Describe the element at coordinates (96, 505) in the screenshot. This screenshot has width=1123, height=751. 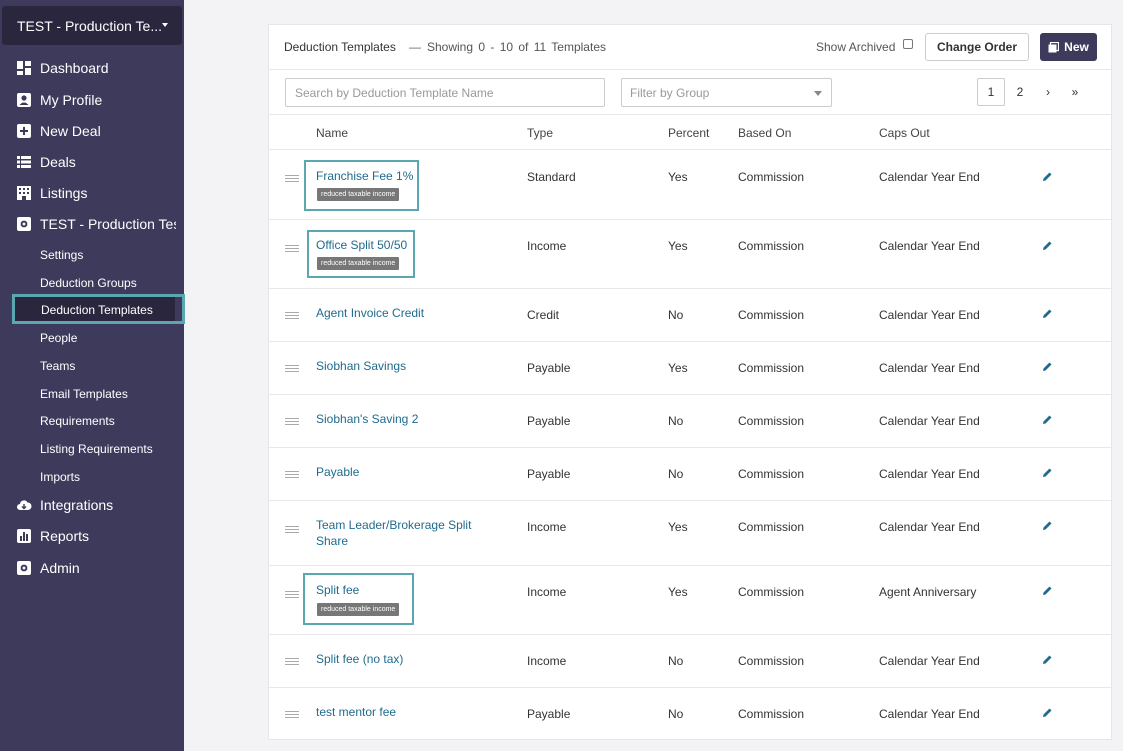
I see `nav-integrations: Integrations` at that location.